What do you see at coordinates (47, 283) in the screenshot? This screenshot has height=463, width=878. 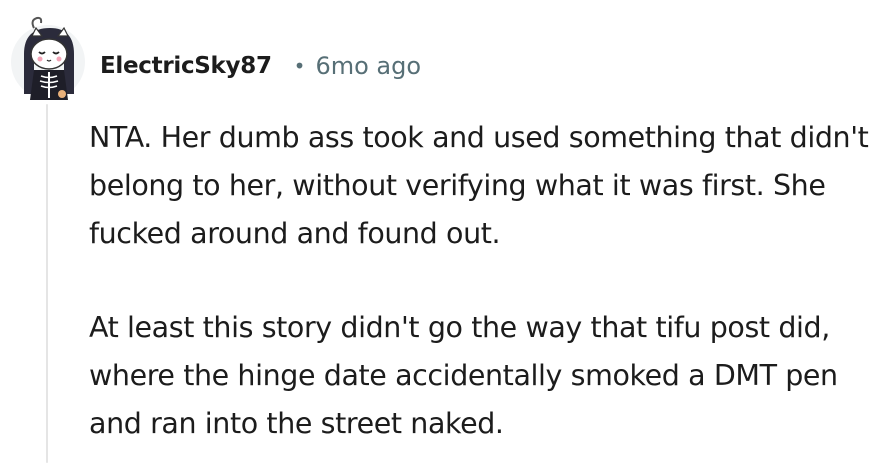 I see `thread-line` at bounding box center [47, 283].